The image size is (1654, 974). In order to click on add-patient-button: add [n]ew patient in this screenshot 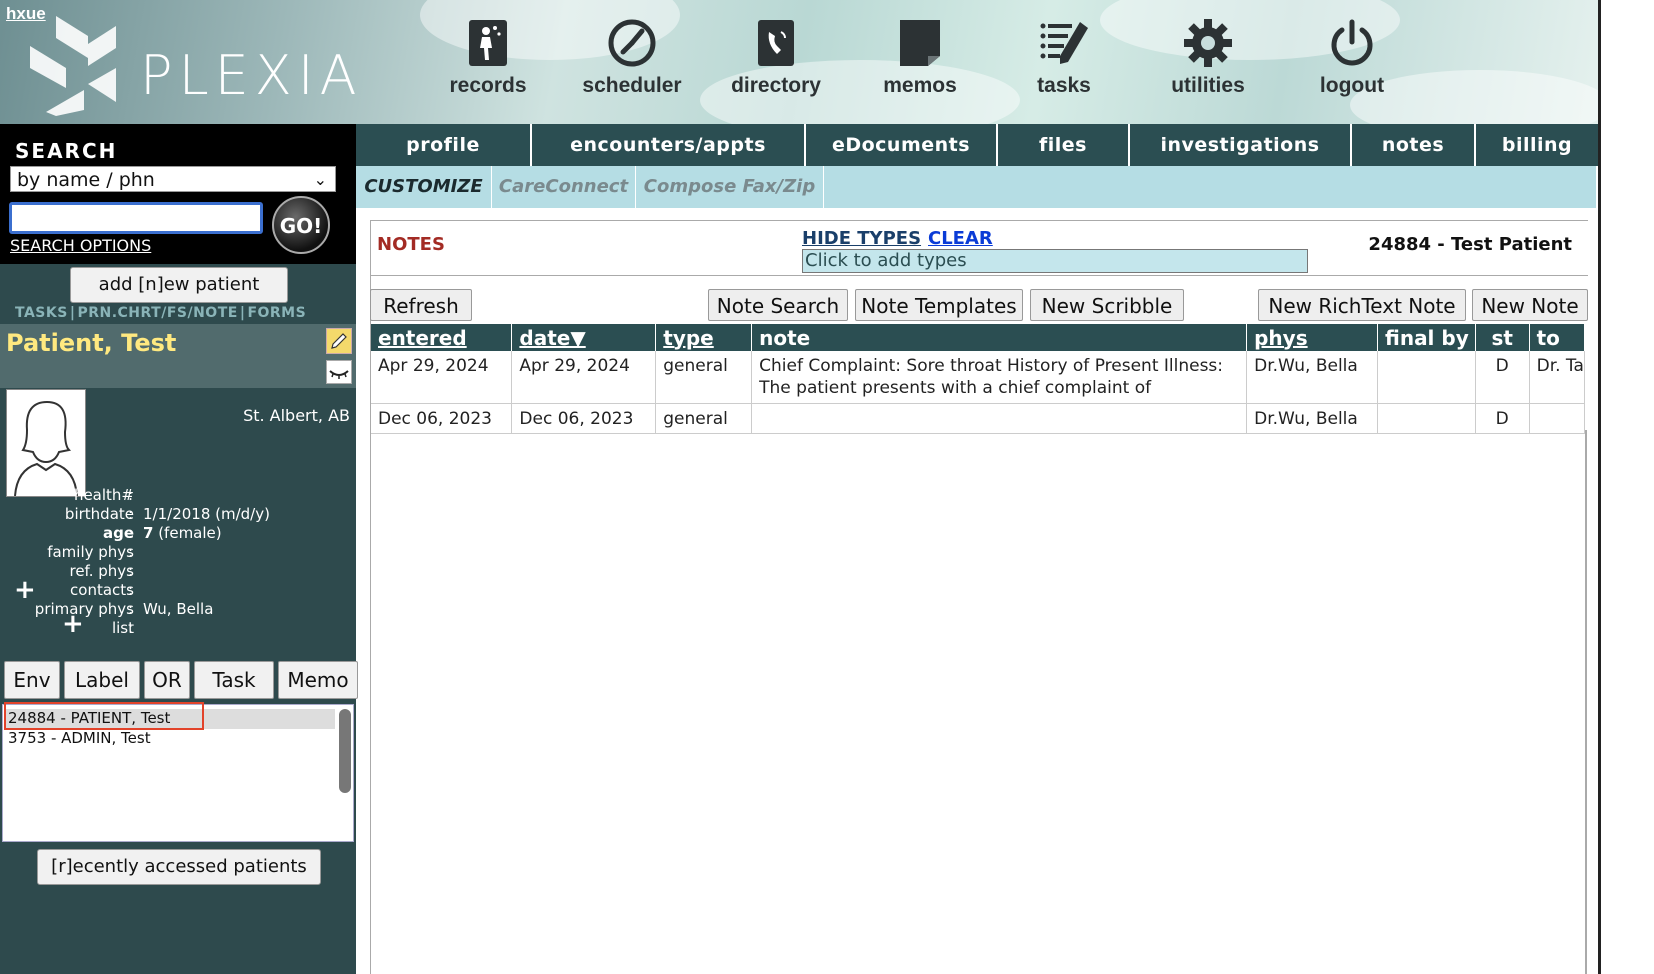, I will do `click(179, 285)`.